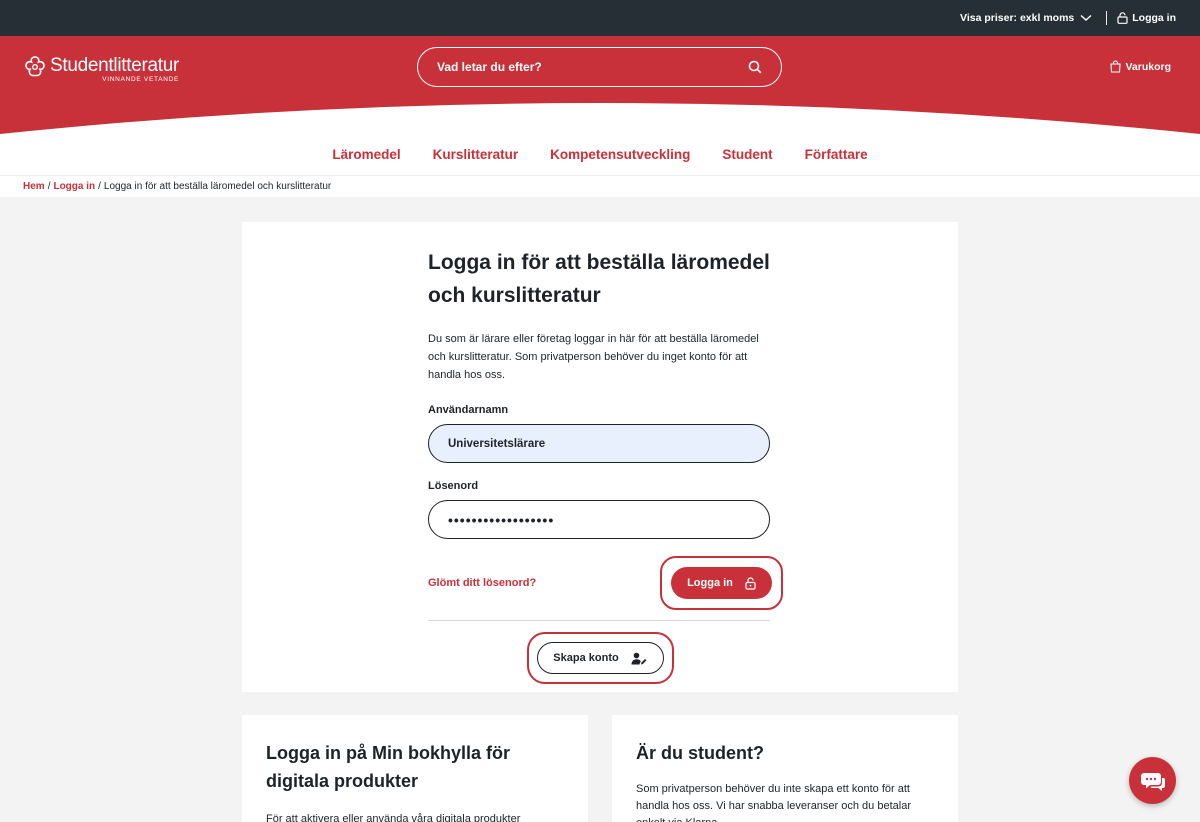 This screenshot has width=1200, height=822. What do you see at coordinates (34, 186) in the screenshot?
I see `breadcrumb-home: Hem` at bounding box center [34, 186].